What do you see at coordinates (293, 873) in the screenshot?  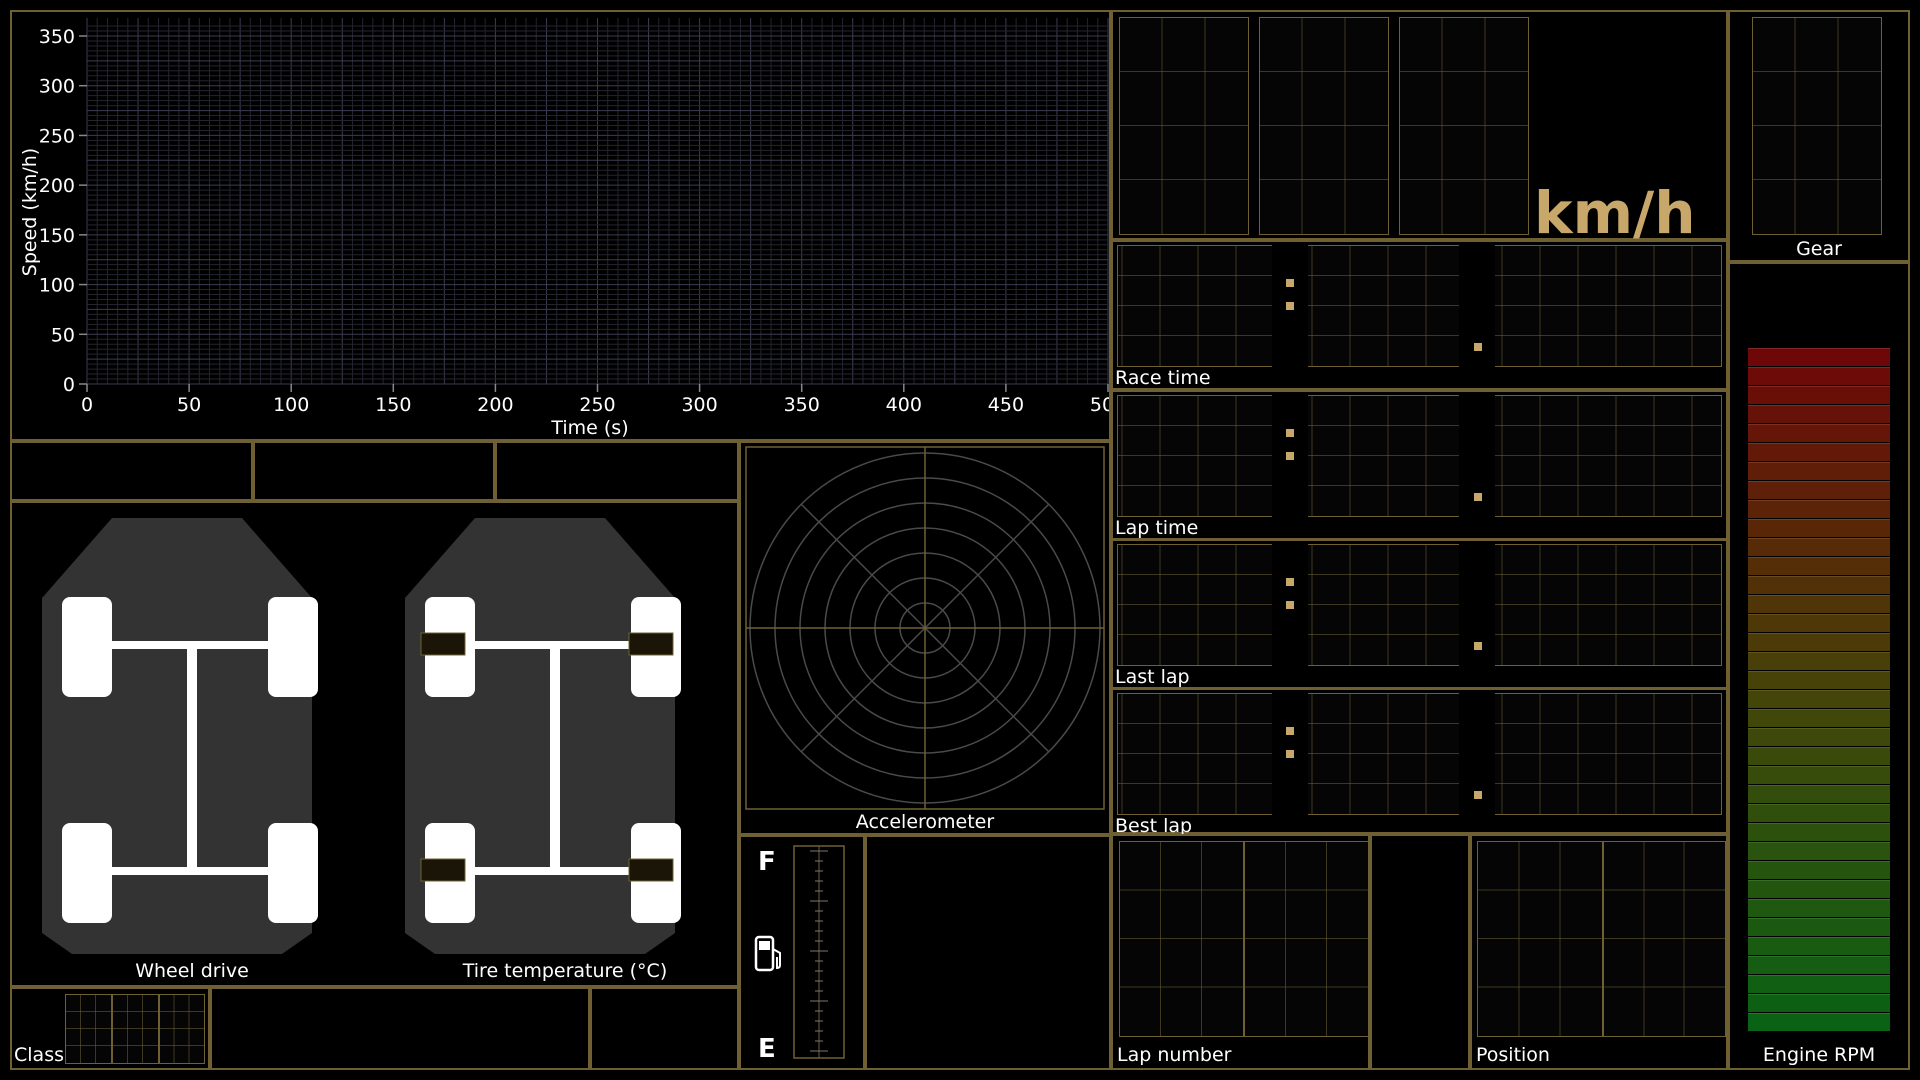 I see `wheel-rear-right` at bounding box center [293, 873].